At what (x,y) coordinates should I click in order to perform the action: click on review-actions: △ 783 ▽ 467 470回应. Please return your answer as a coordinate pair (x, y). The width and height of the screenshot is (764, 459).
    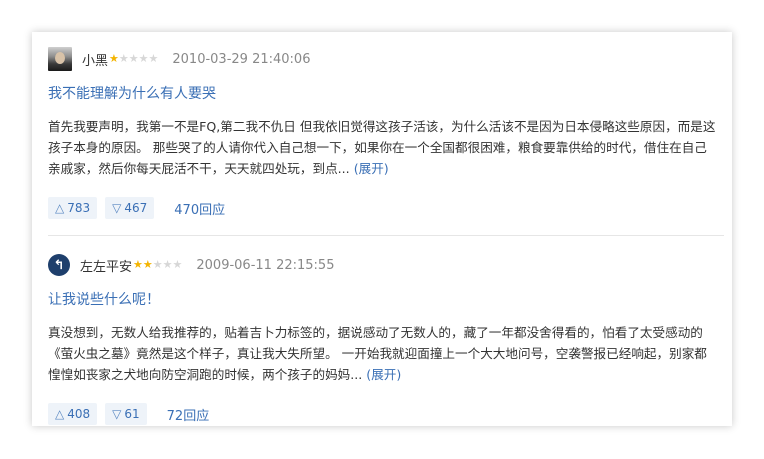
    Looking at the image, I should click on (386, 208).